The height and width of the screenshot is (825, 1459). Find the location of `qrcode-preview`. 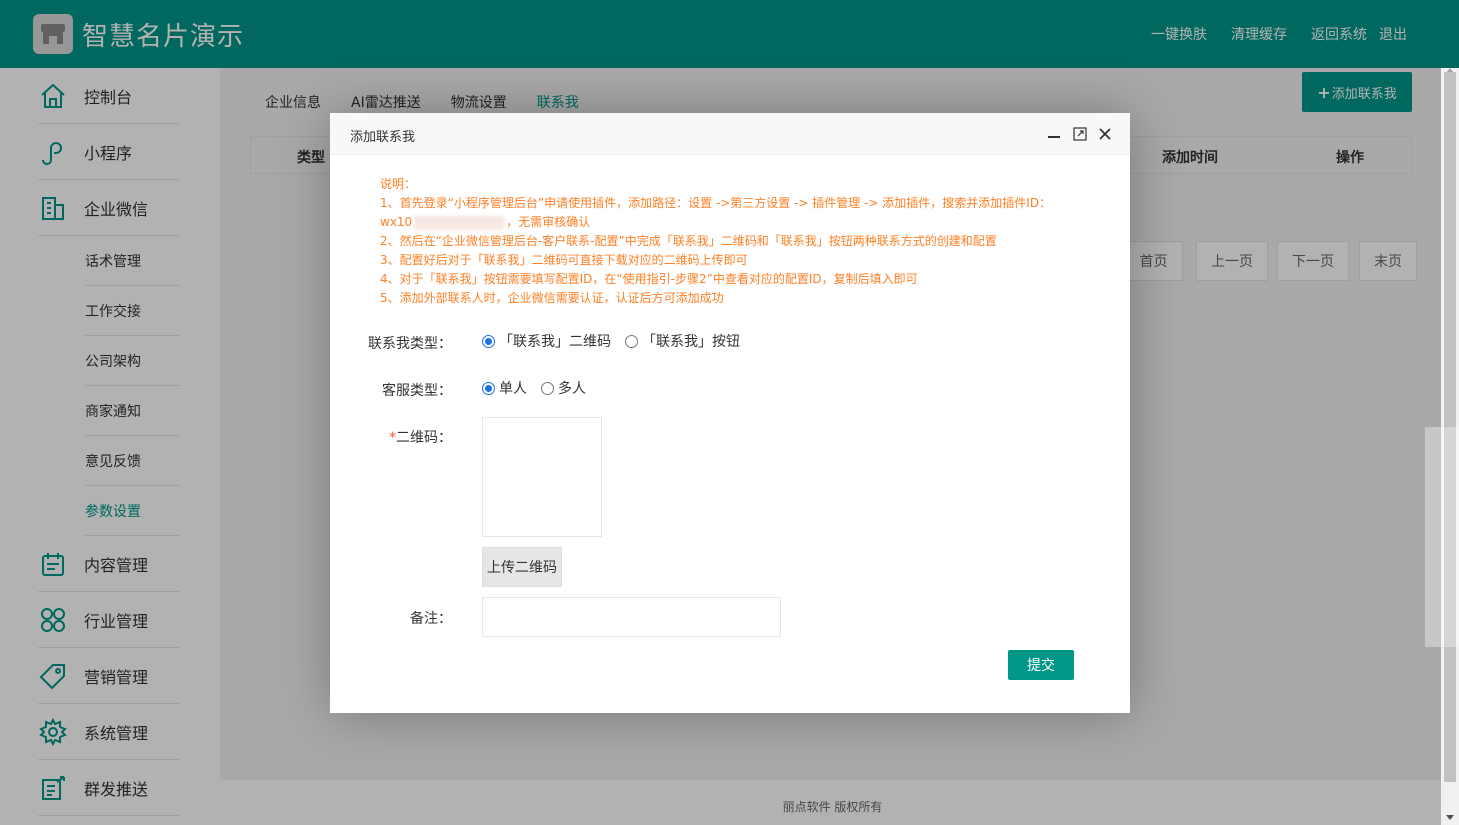

qrcode-preview is located at coordinates (542, 477).